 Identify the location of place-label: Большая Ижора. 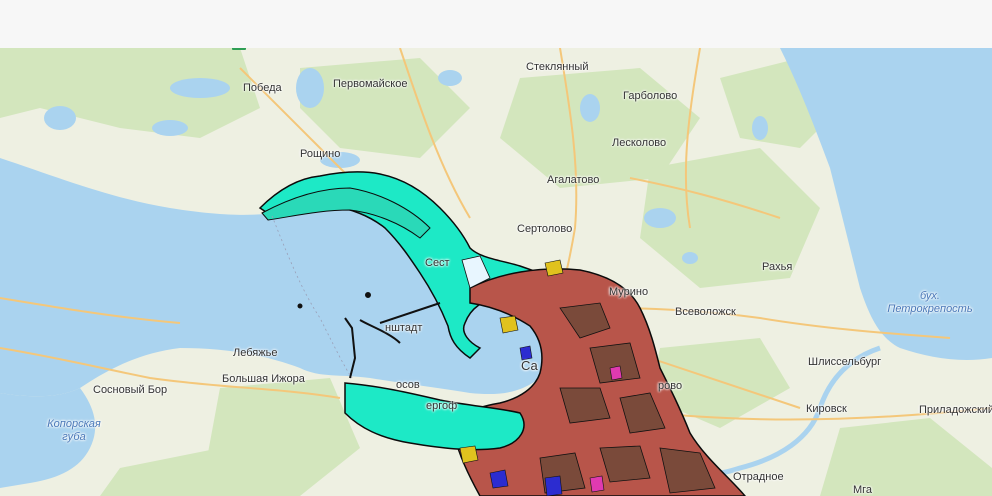
(263, 379).